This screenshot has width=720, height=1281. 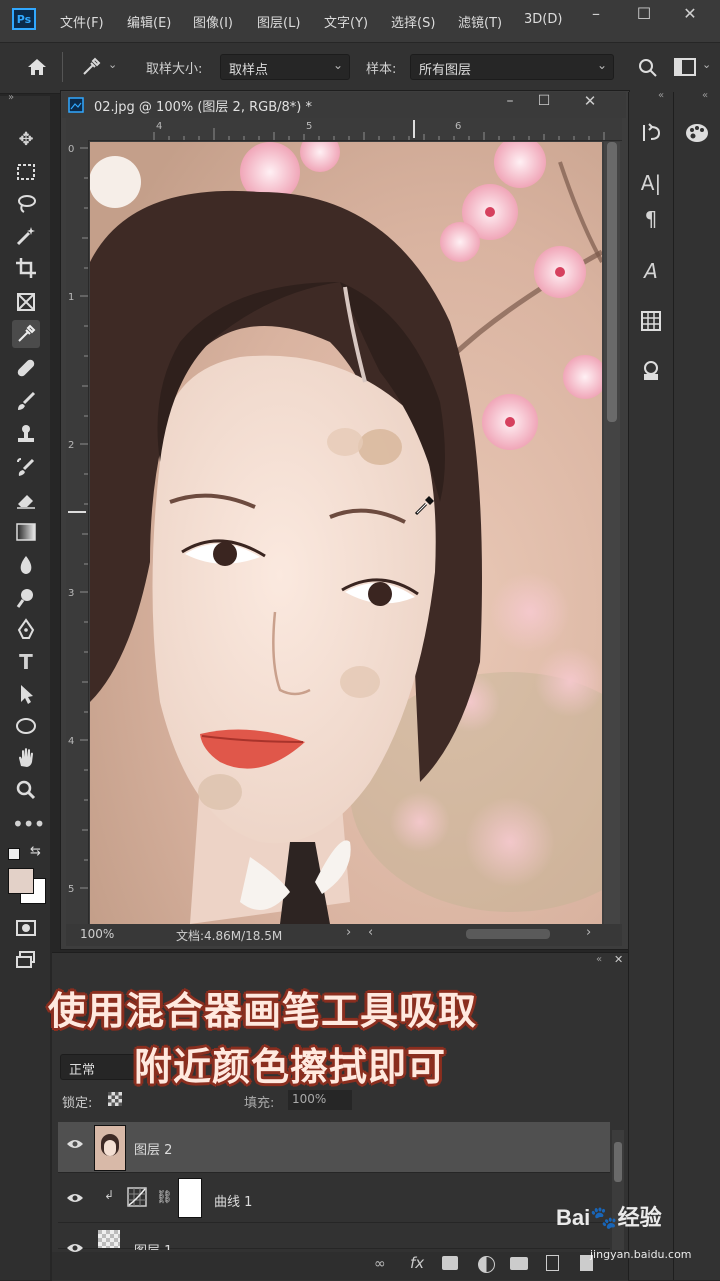 I want to click on dodge-tool-icon, so click(x=26, y=598).